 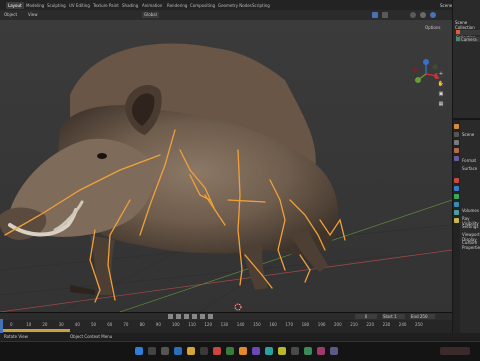 I want to click on tab-compositing: Compositing, so click(x=202, y=5).